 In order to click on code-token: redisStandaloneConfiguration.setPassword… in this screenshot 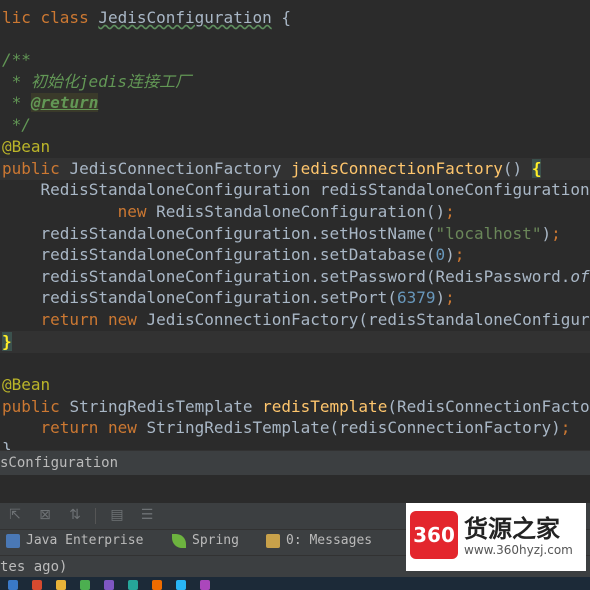, I will do `click(286, 276)`.